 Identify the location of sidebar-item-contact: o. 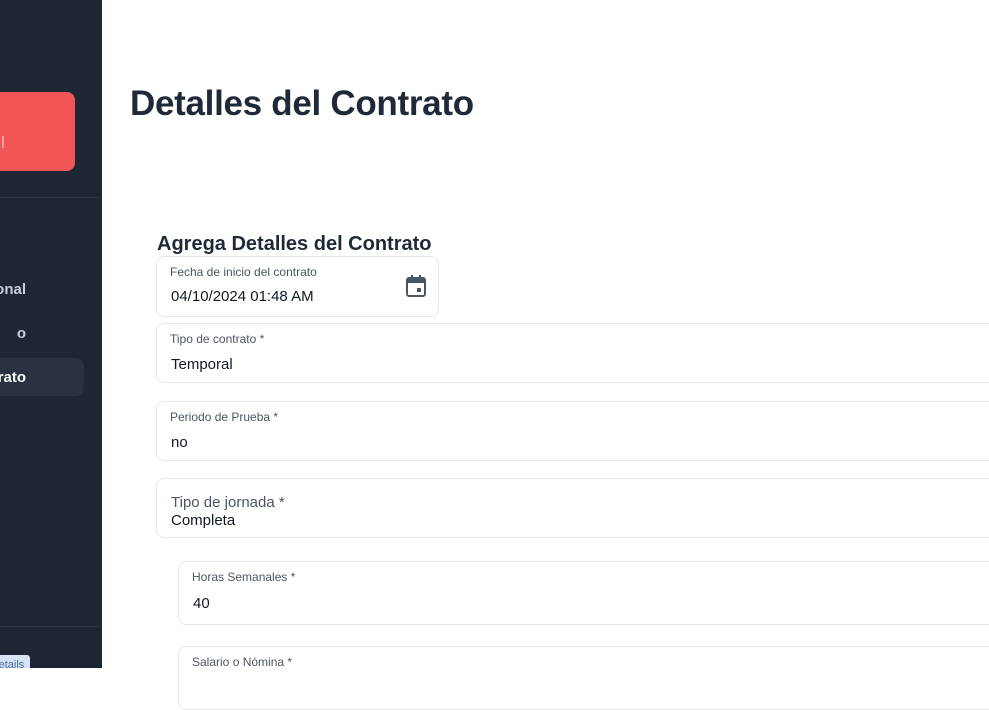
(42, 333).